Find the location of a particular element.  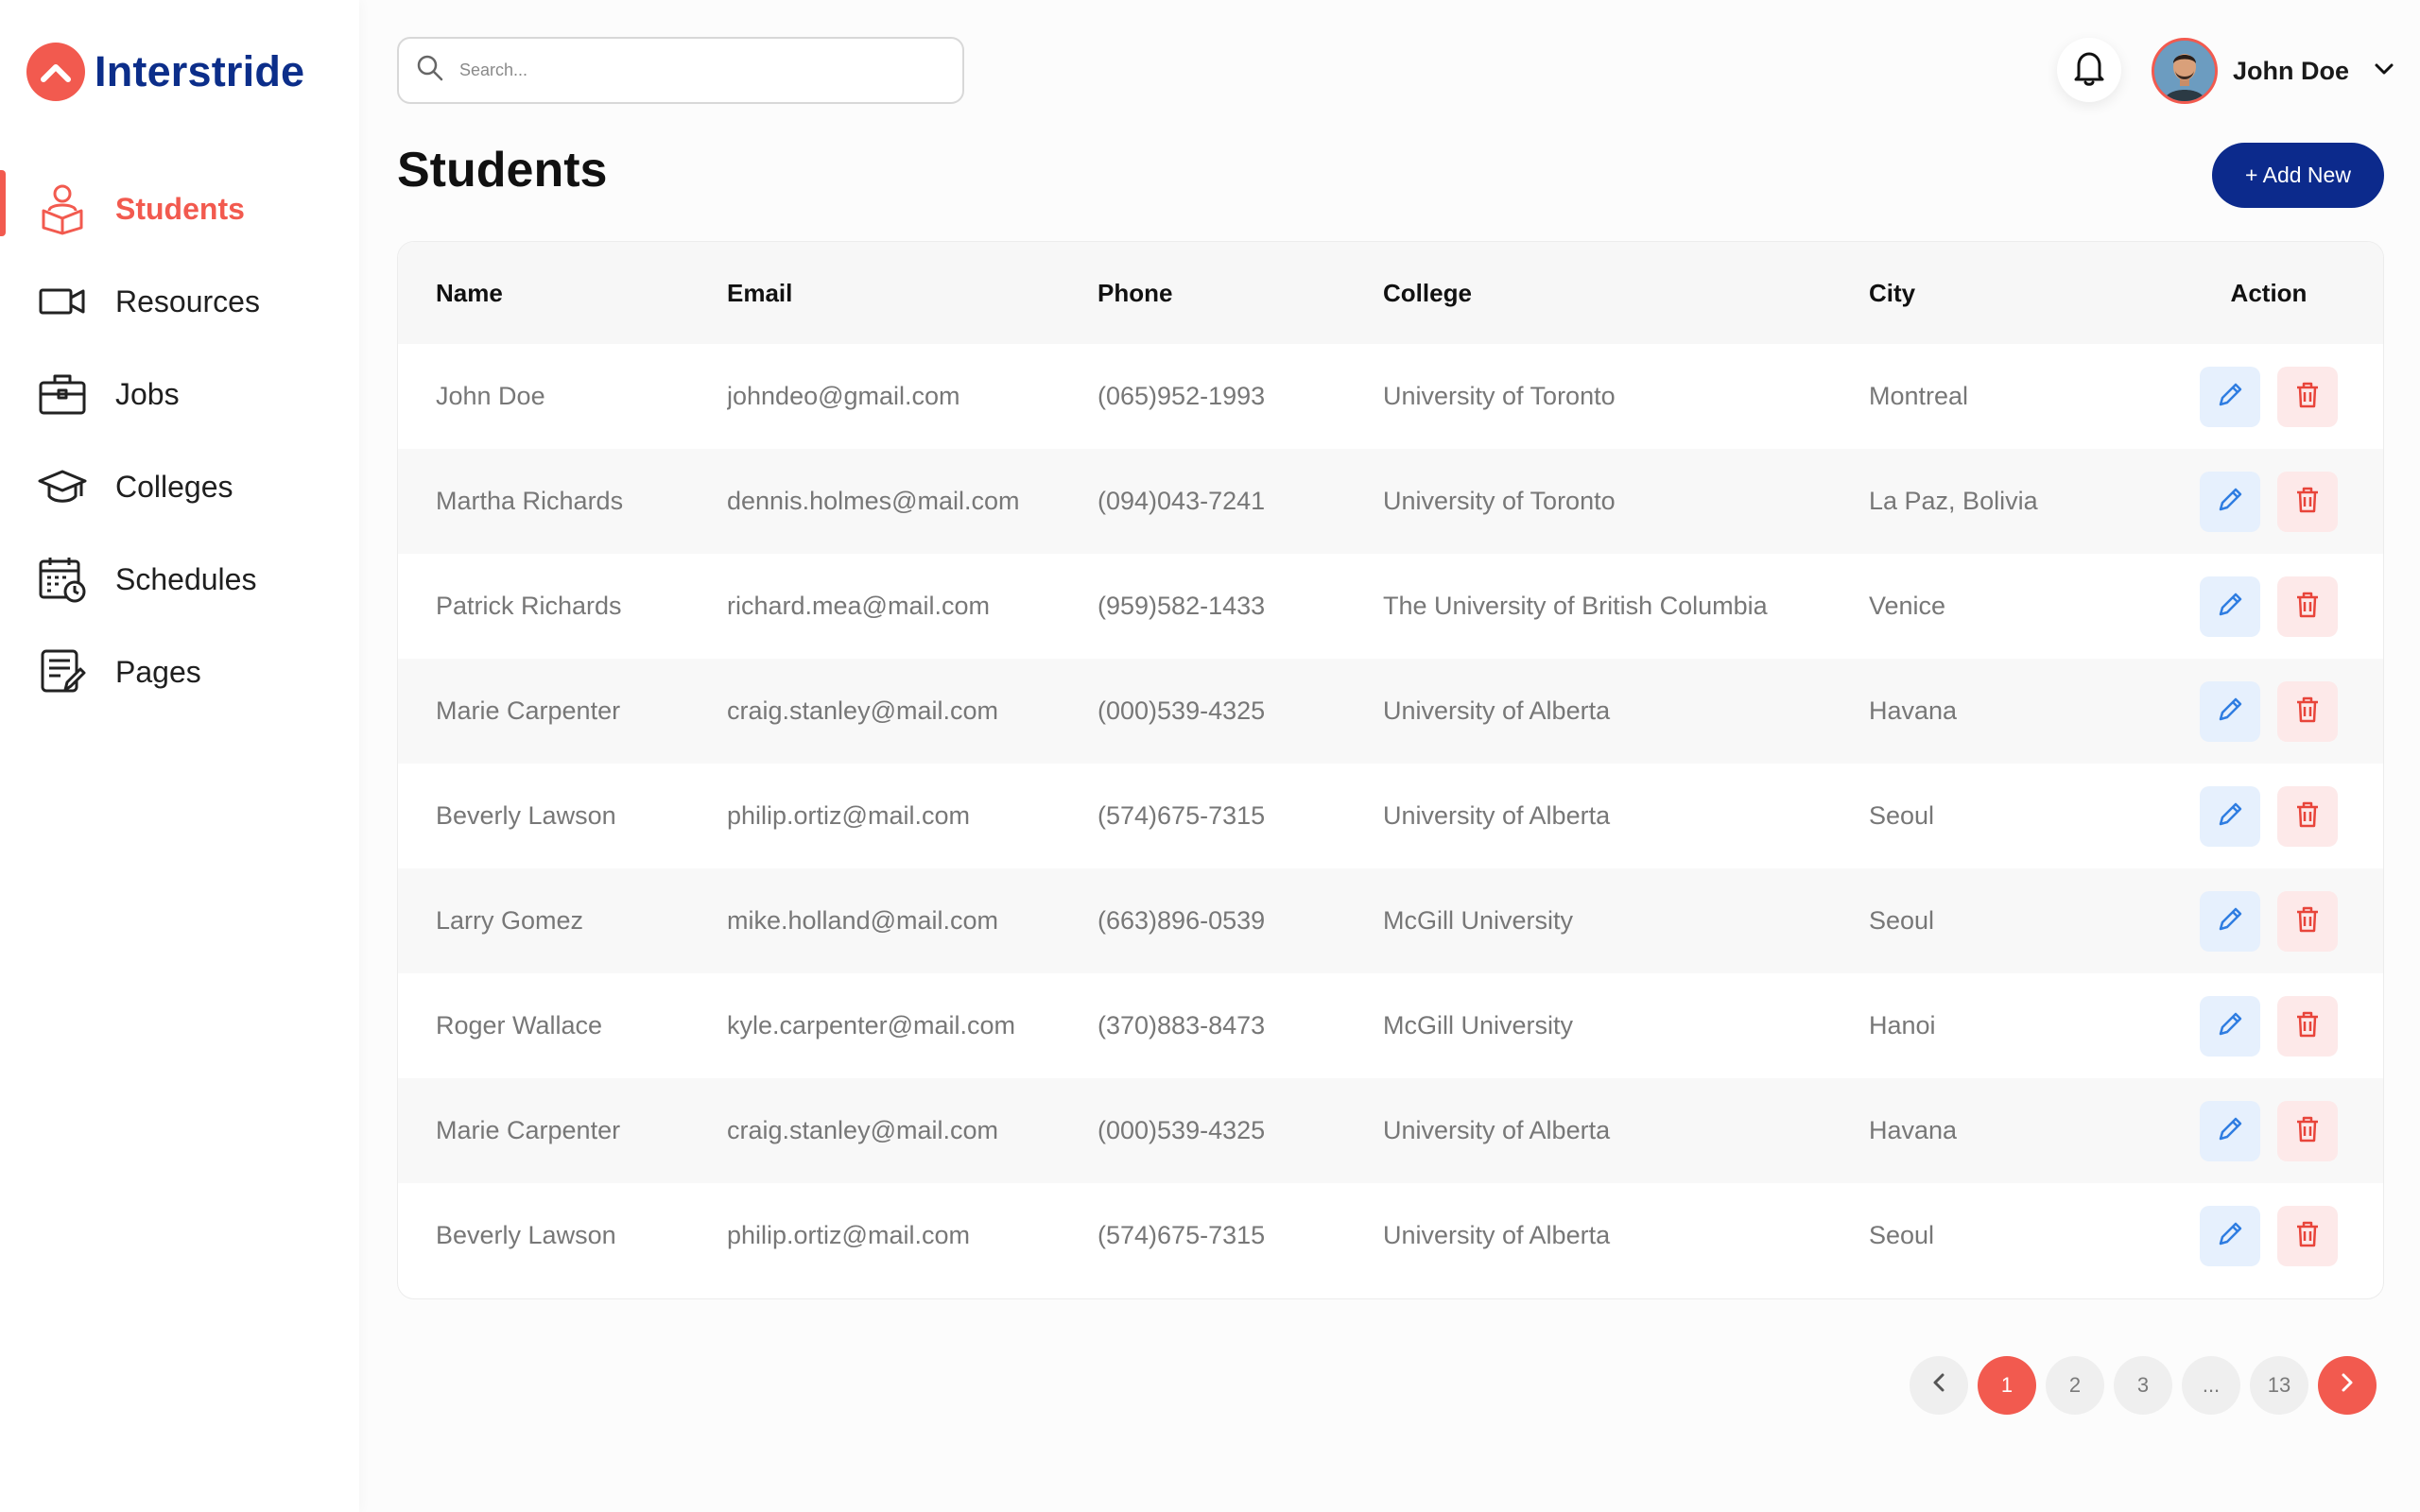

cell-phone: (065)952-1993 is located at coordinates (1182, 396).